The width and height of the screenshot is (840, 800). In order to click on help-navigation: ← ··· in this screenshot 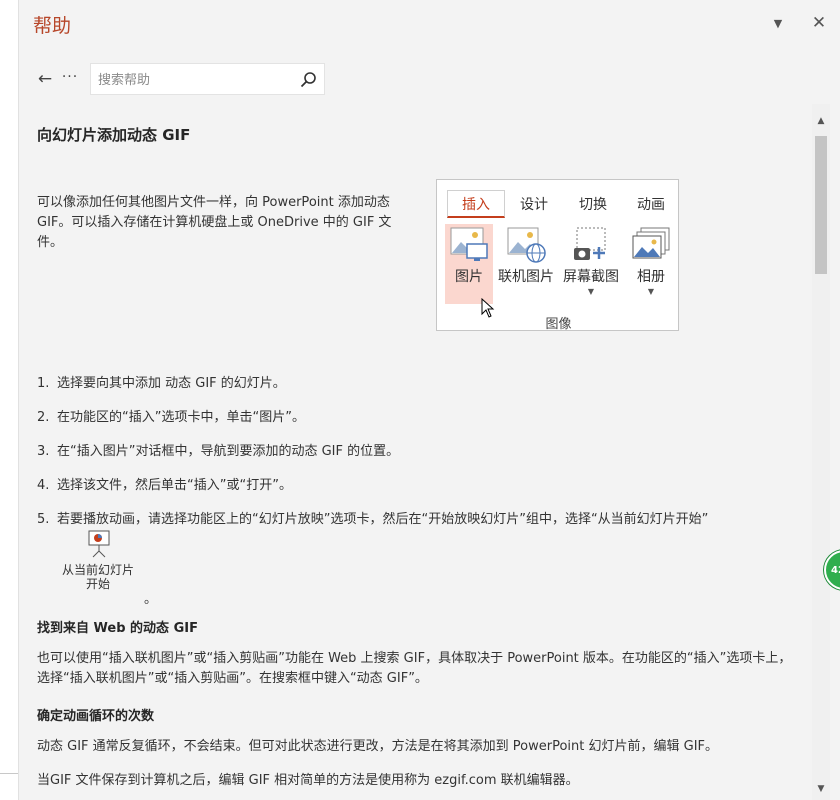, I will do `click(430, 80)`.